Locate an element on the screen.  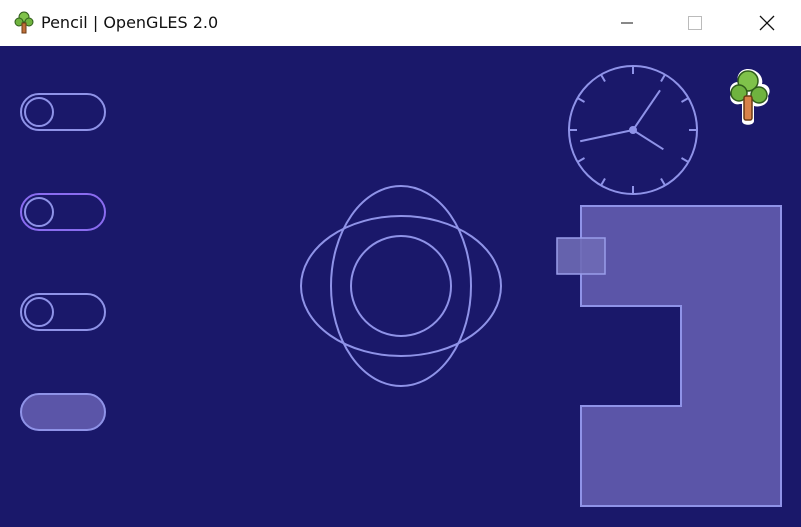
atom-figure is located at coordinates (401, 286).